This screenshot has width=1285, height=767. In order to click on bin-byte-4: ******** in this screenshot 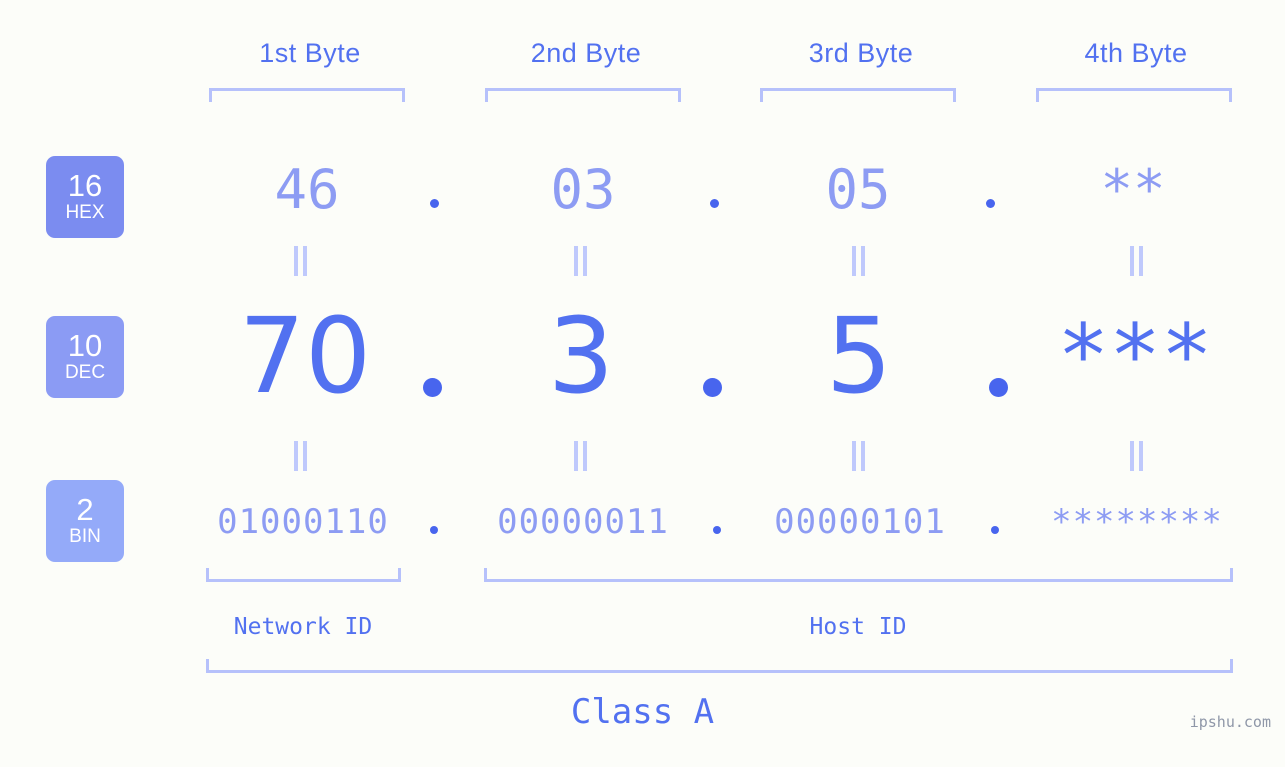, I will do `click(1137, 522)`.